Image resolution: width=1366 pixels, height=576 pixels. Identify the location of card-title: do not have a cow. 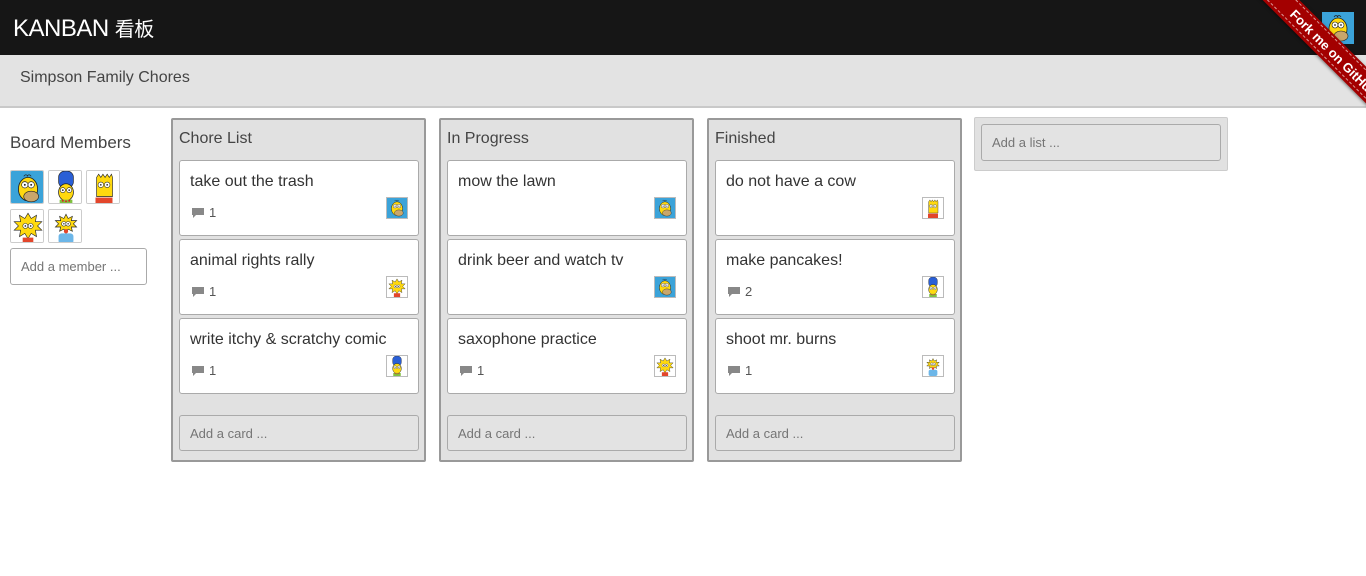
(791, 181).